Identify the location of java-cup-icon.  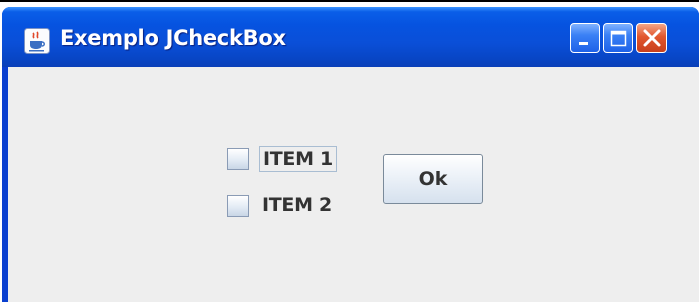
(37, 41).